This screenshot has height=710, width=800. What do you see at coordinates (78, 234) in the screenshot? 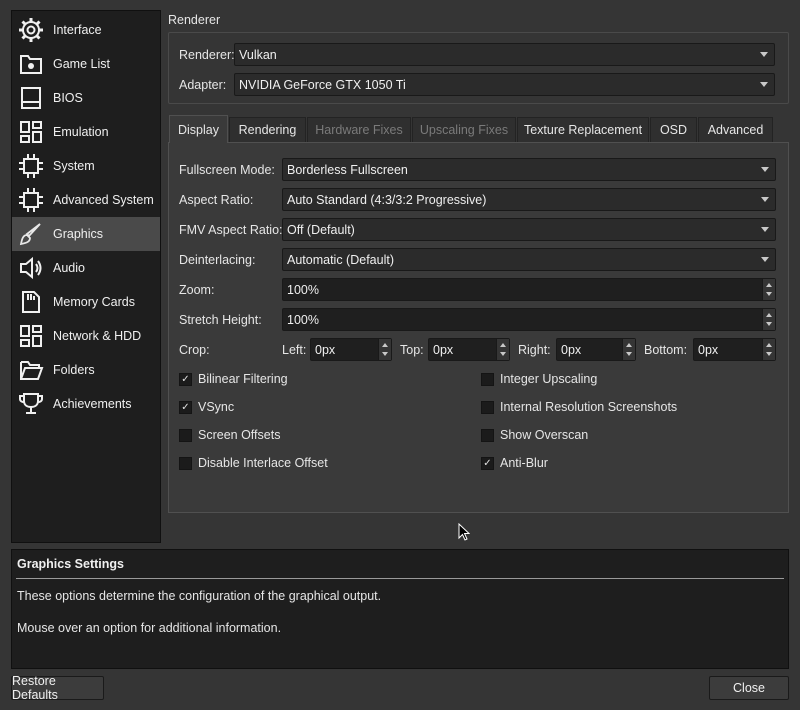
I see `sidebar-item-label: Graphics` at bounding box center [78, 234].